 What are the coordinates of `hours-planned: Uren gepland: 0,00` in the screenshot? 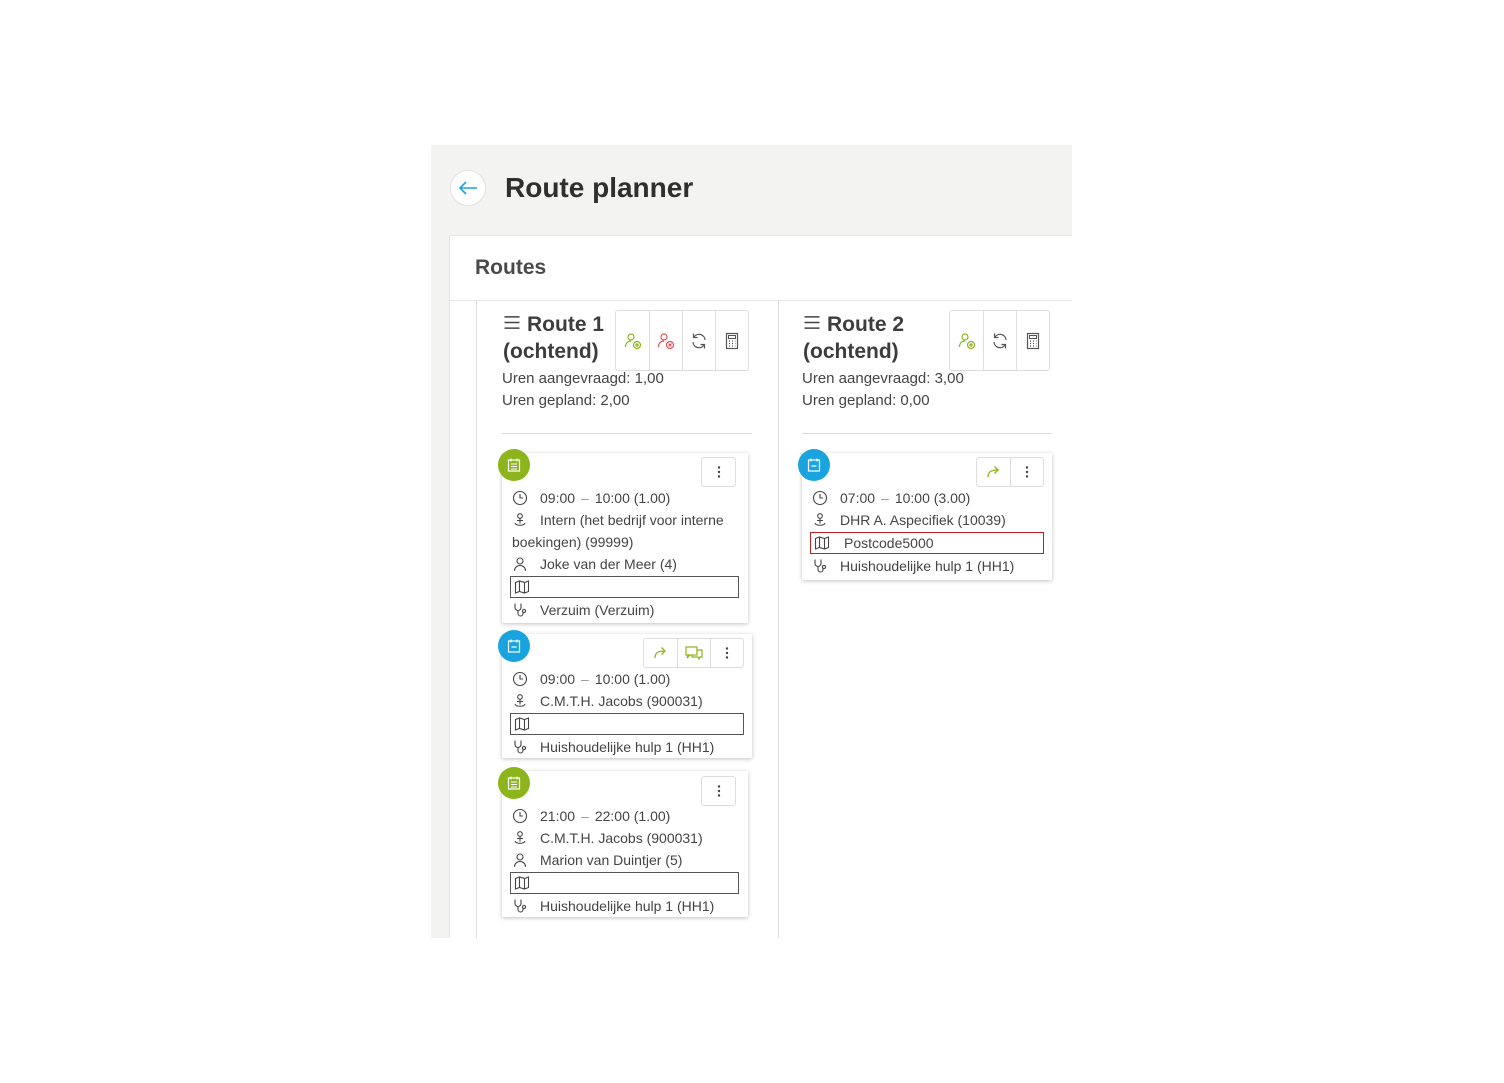 It's located at (866, 400).